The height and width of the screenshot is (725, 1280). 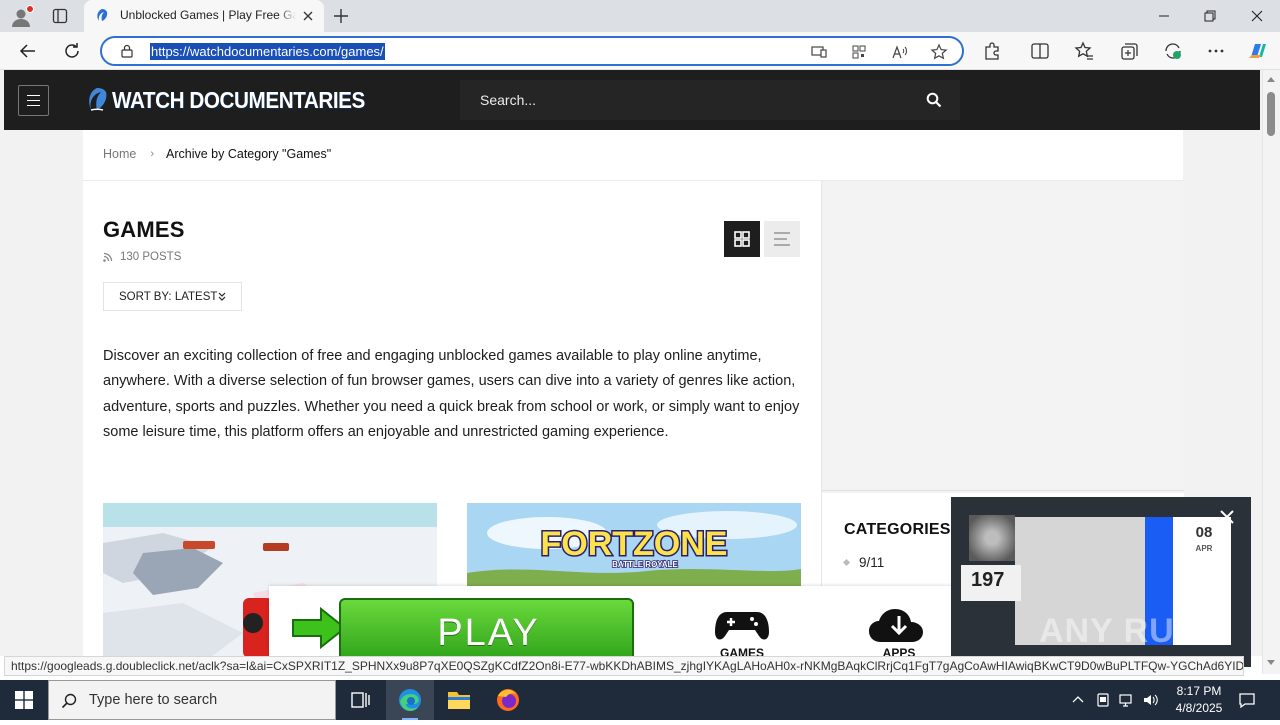 What do you see at coordinates (1271, 114) in the screenshot?
I see `scrollbar-thumb` at bounding box center [1271, 114].